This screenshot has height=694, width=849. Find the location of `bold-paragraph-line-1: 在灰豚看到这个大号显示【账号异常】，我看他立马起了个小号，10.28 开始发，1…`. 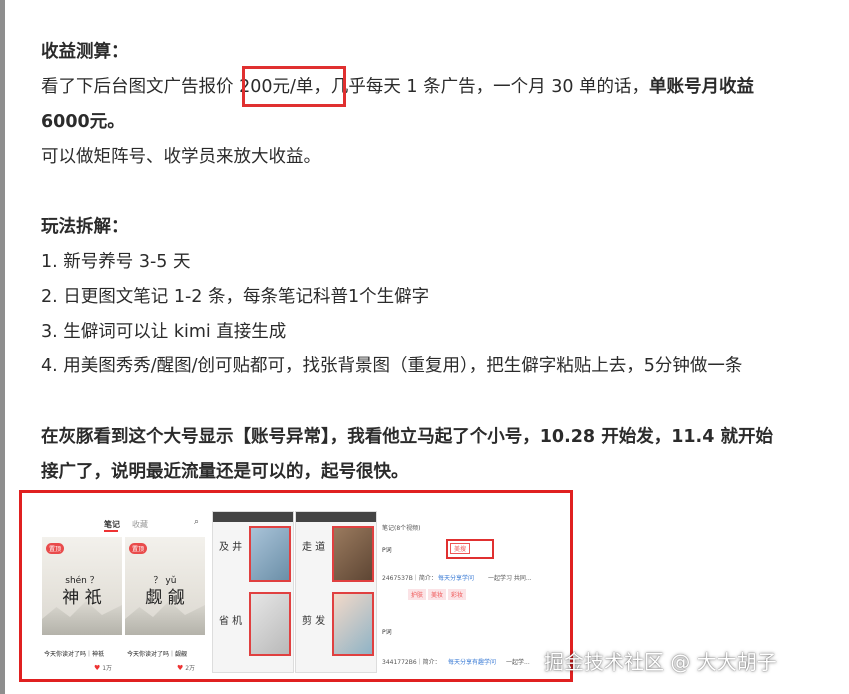

bold-paragraph-line-1: 在灰豚看到这个大号显示【账号异常】，我看他立马起了个小号，10.28 开始发，1… is located at coordinates (407, 437).